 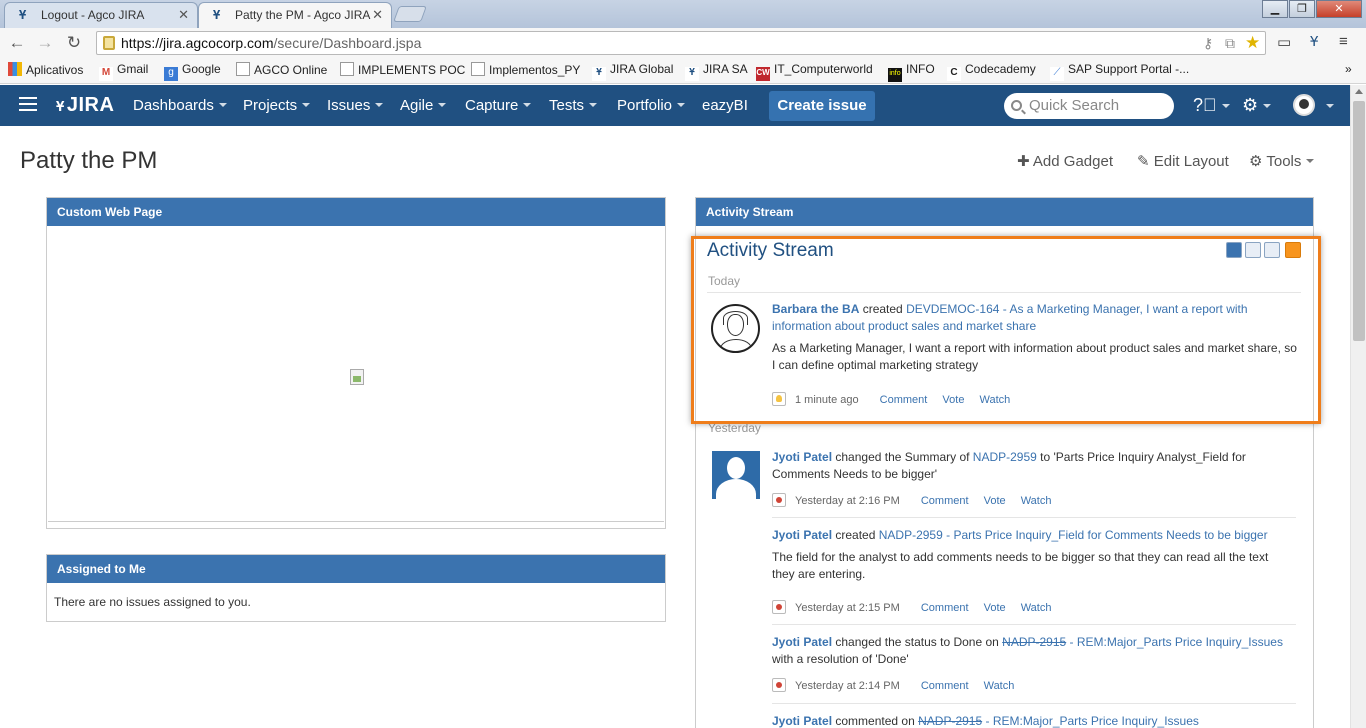 I want to click on page-scrollbar, so click(x=1358, y=406).